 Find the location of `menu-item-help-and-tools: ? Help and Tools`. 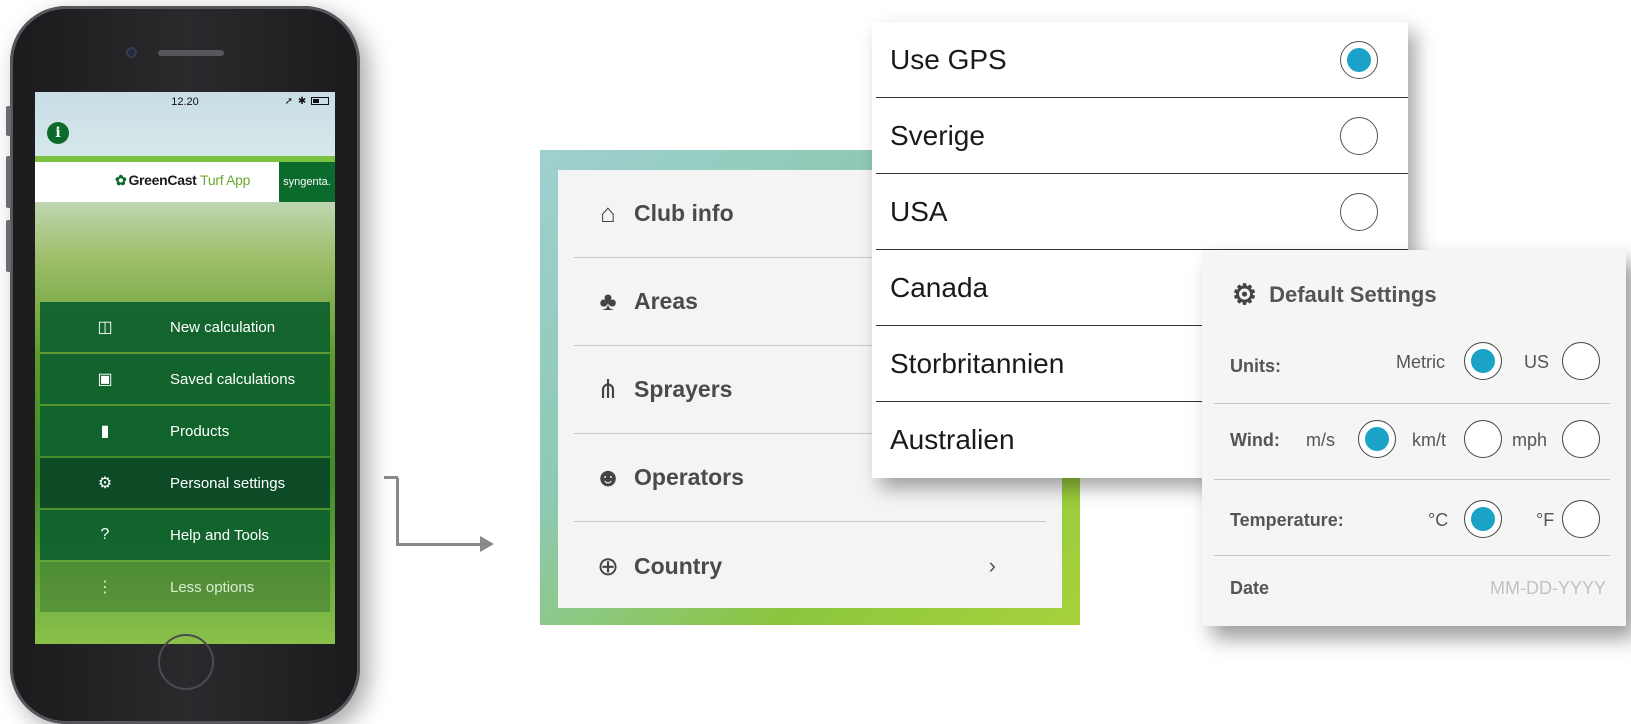

menu-item-help-and-tools: ? Help and Tools is located at coordinates (185, 535).